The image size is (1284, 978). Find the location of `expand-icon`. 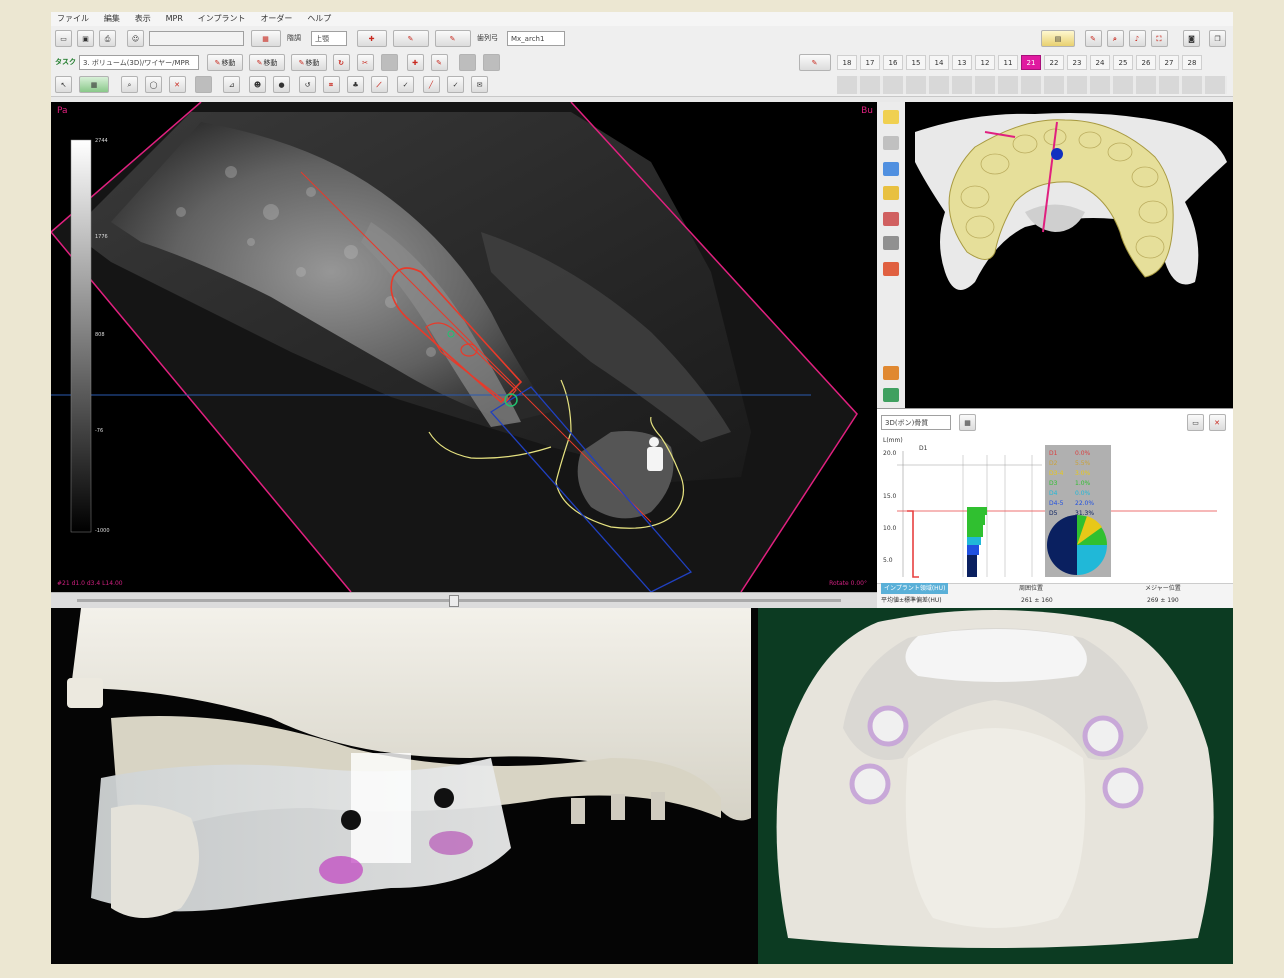

expand-icon is located at coordinates (891, 269).